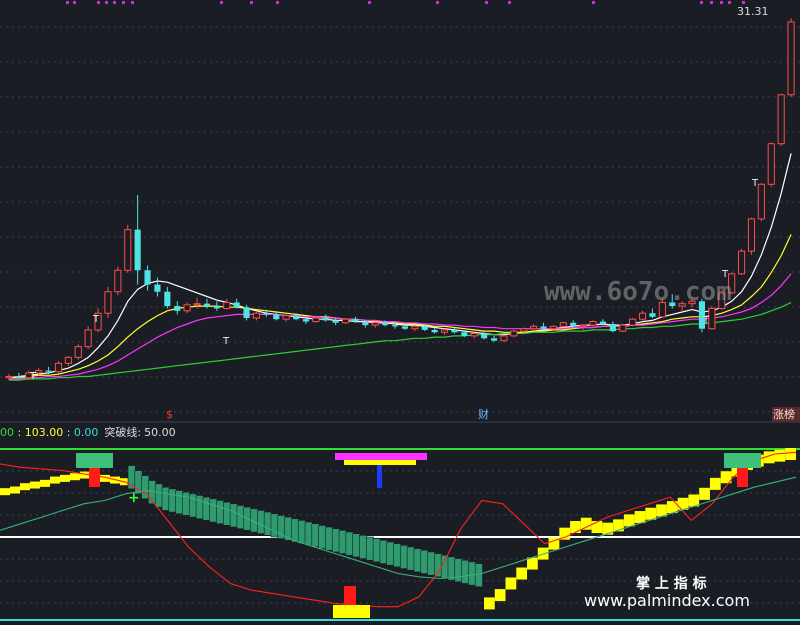  What do you see at coordinates (379, 476) in the screenshot?
I see `signal-bar-blue` at bounding box center [379, 476].